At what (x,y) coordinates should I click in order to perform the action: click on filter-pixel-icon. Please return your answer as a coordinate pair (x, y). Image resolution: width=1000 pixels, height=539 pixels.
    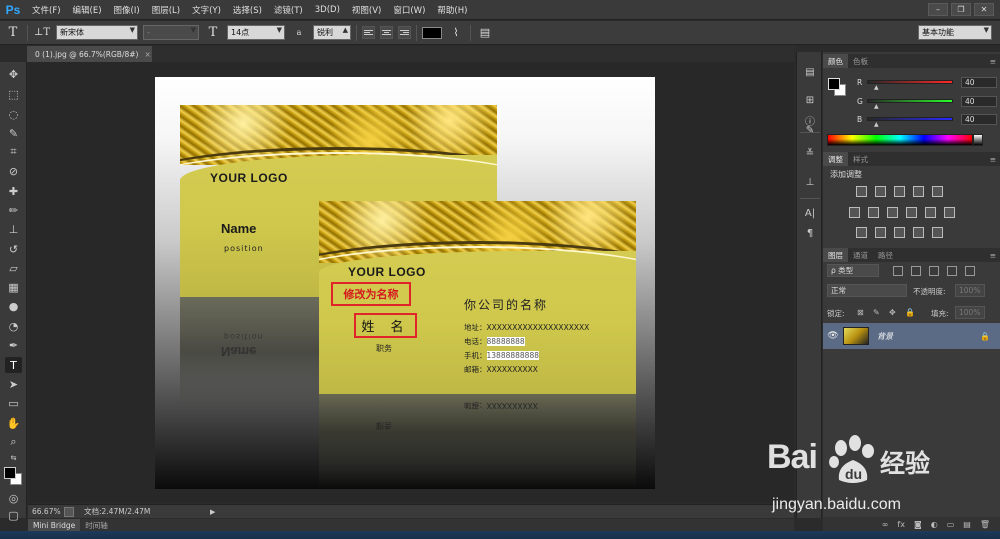
    Looking at the image, I should click on (898, 271).